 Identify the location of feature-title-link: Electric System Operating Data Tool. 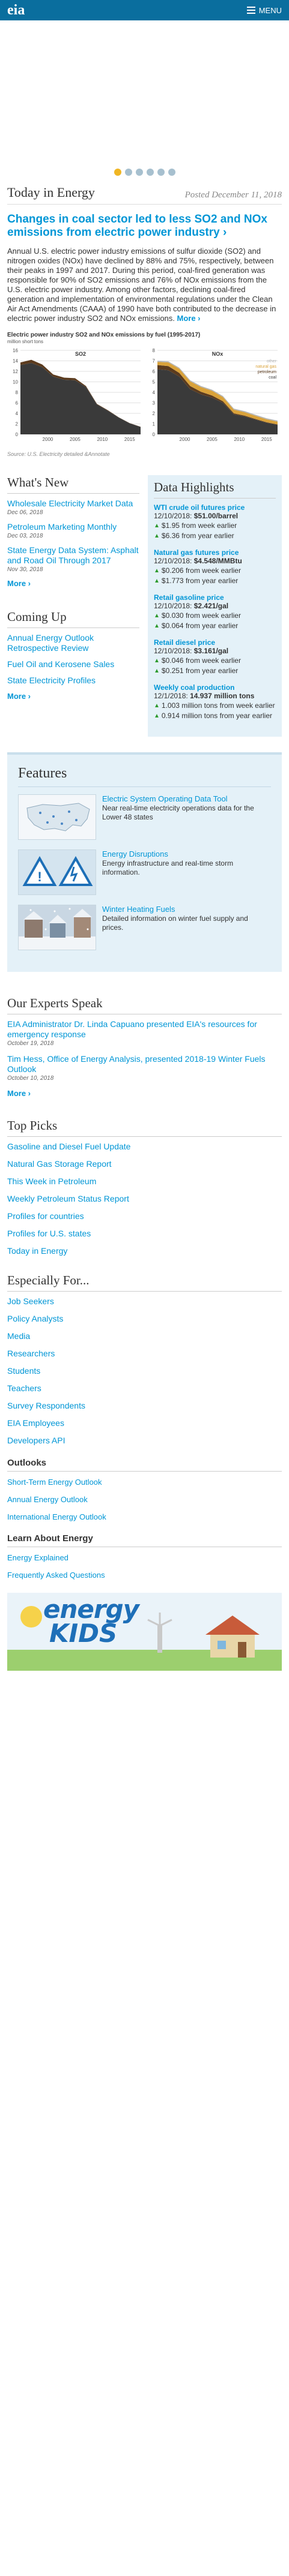
(186, 798).